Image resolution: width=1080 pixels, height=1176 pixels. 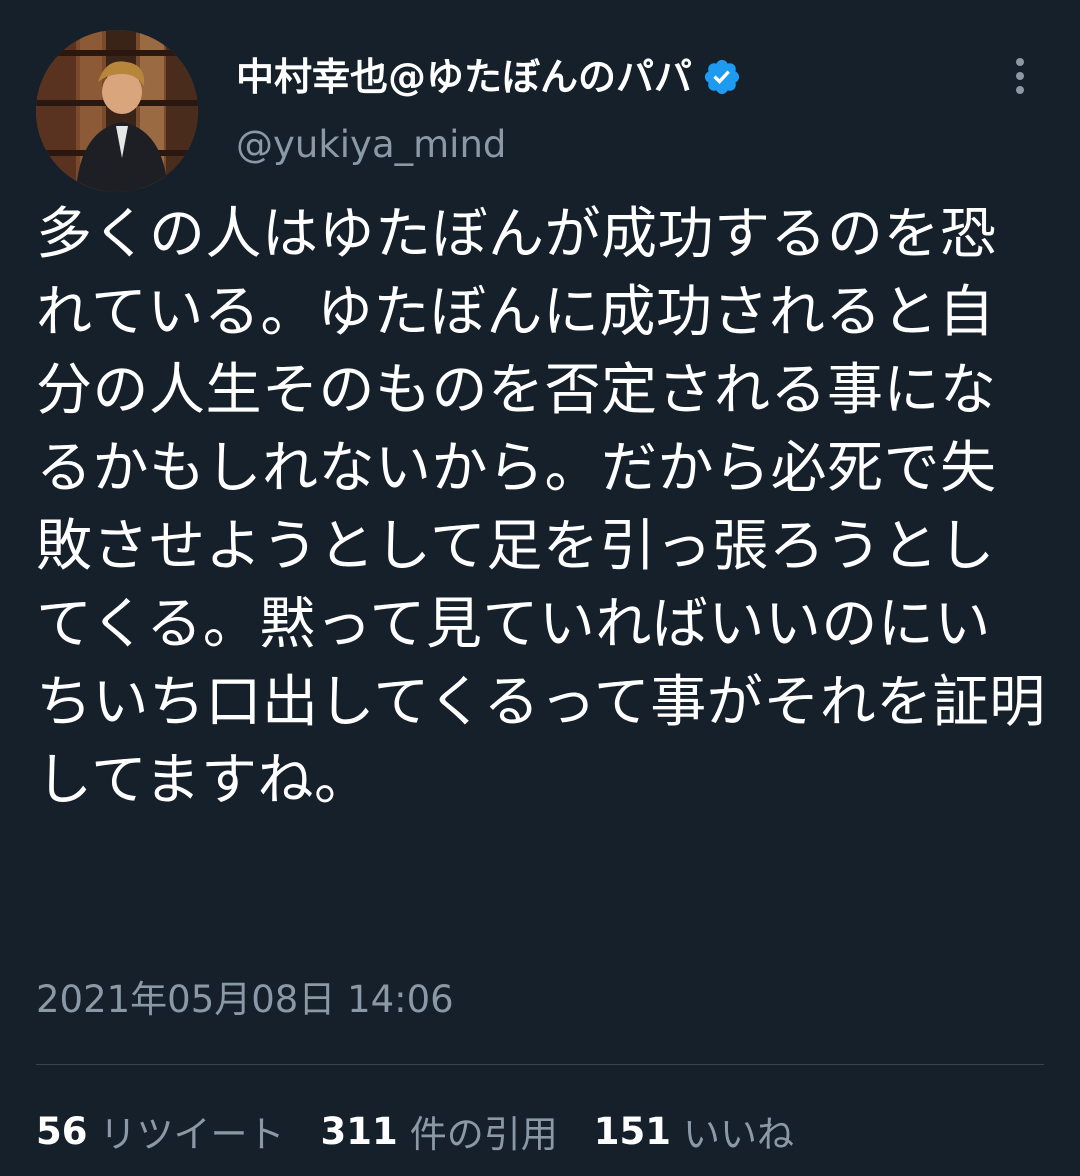 I want to click on tweet-stats: 56 リツイート 311 件の引用 151 いいね, so click(x=415, y=1131).